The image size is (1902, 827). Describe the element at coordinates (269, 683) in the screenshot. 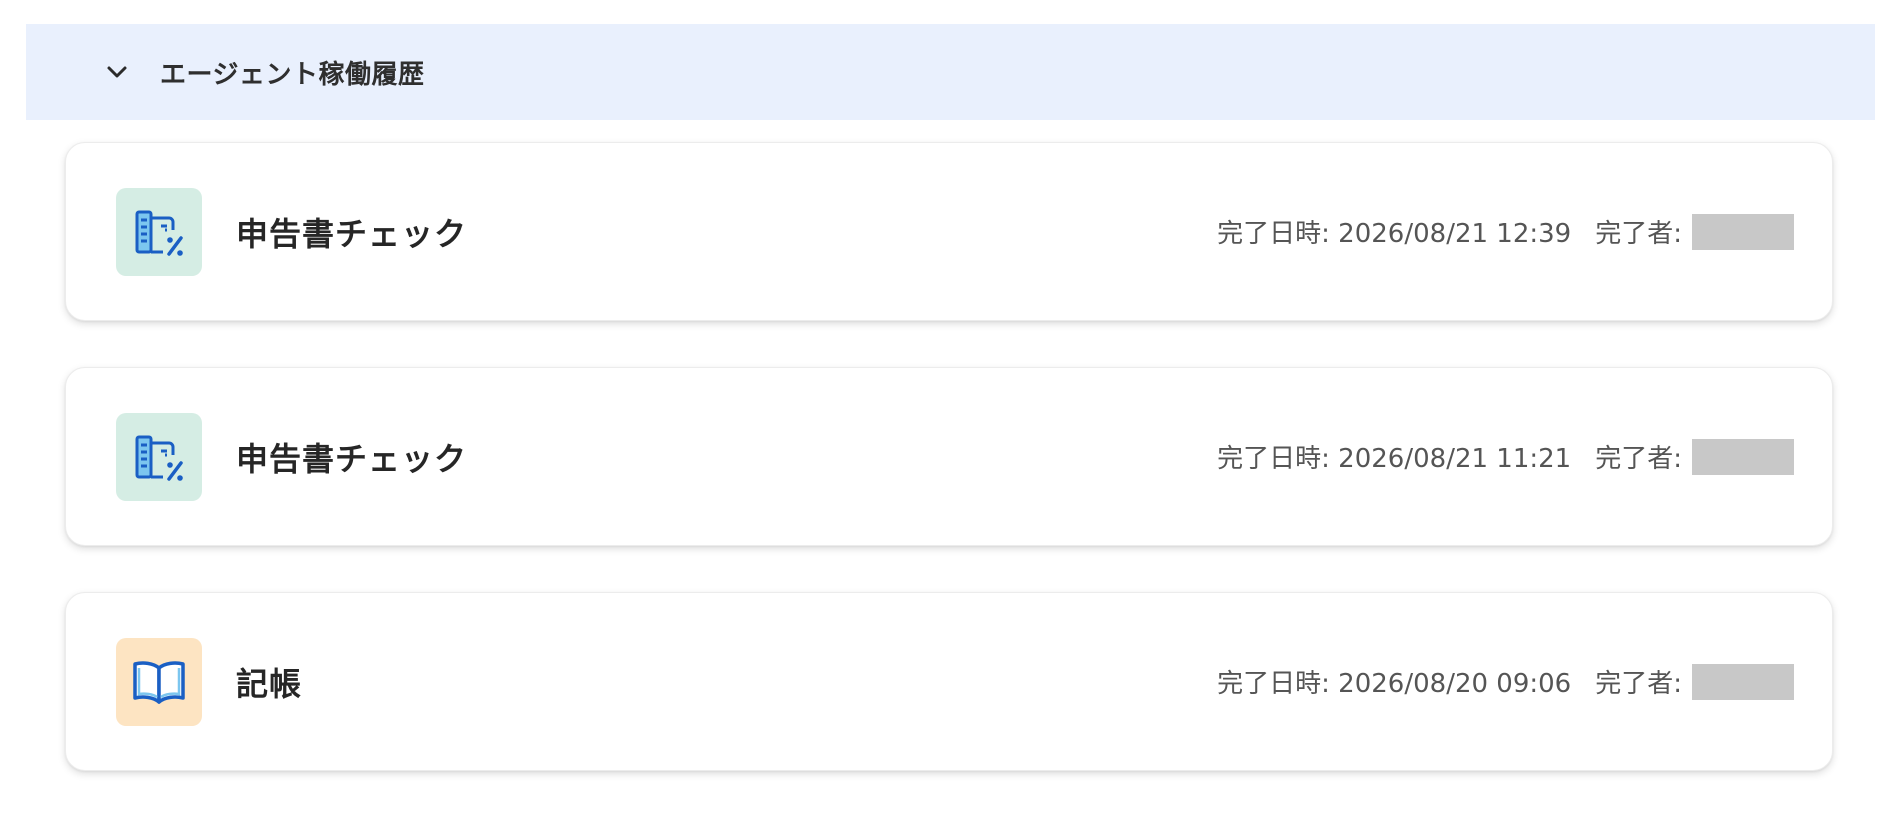

I see `agent-name: 記帳` at that location.